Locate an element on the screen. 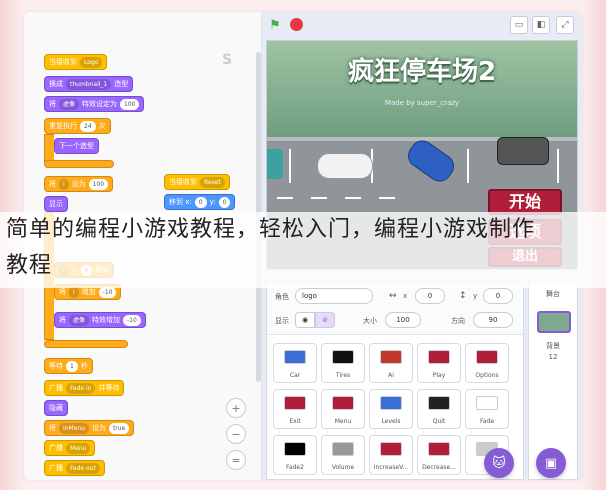 The width and height of the screenshot is (606, 490). x-value: 0 is located at coordinates (200, 202).